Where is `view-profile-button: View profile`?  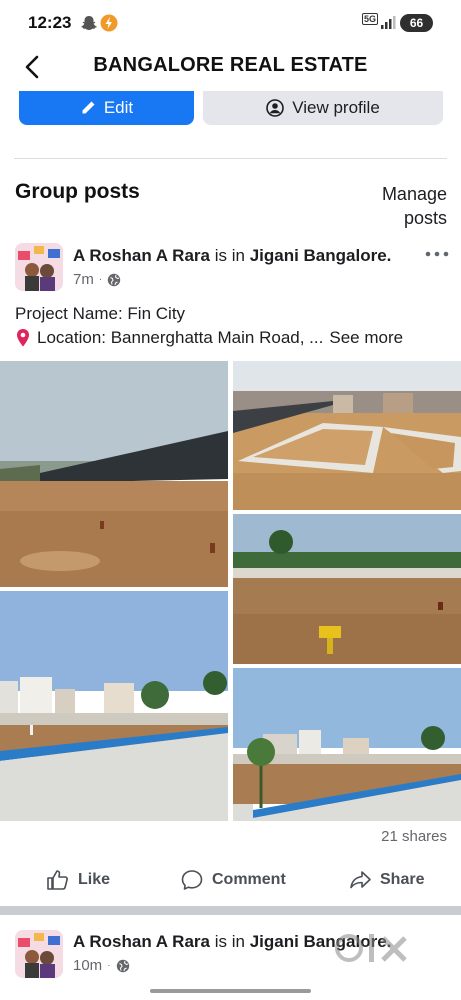 view-profile-button: View profile is located at coordinates (323, 108).